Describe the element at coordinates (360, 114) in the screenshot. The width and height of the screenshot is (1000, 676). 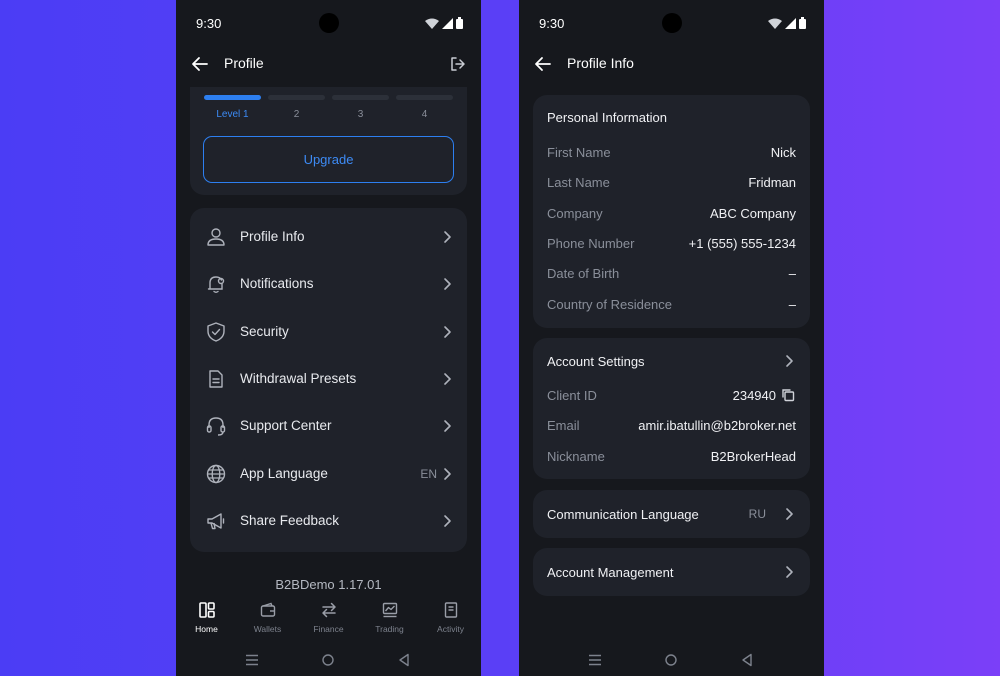
I see `level-label: 3` at that location.